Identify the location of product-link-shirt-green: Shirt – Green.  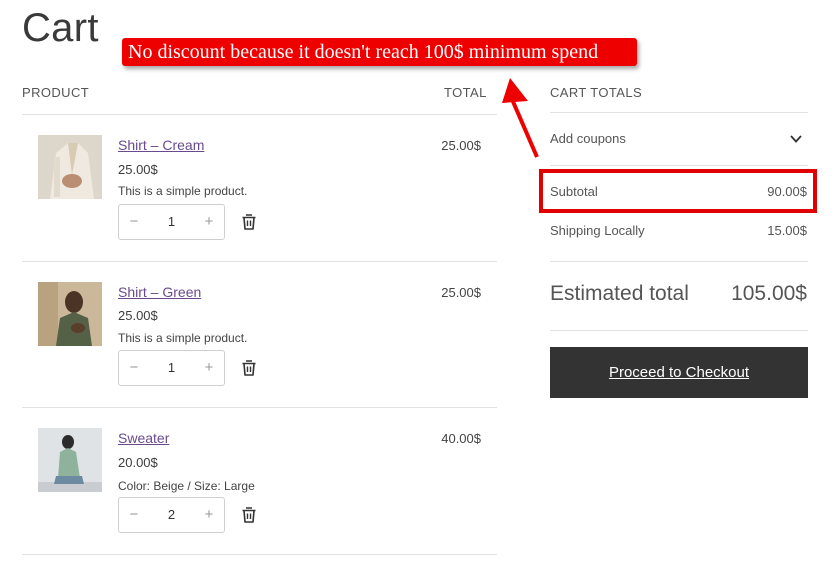
(159, 292).